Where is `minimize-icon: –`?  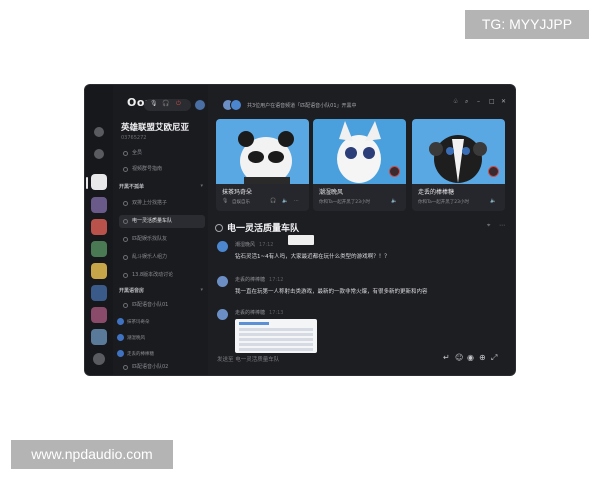
minimize-icon: – is located at coordinates (478, 101).